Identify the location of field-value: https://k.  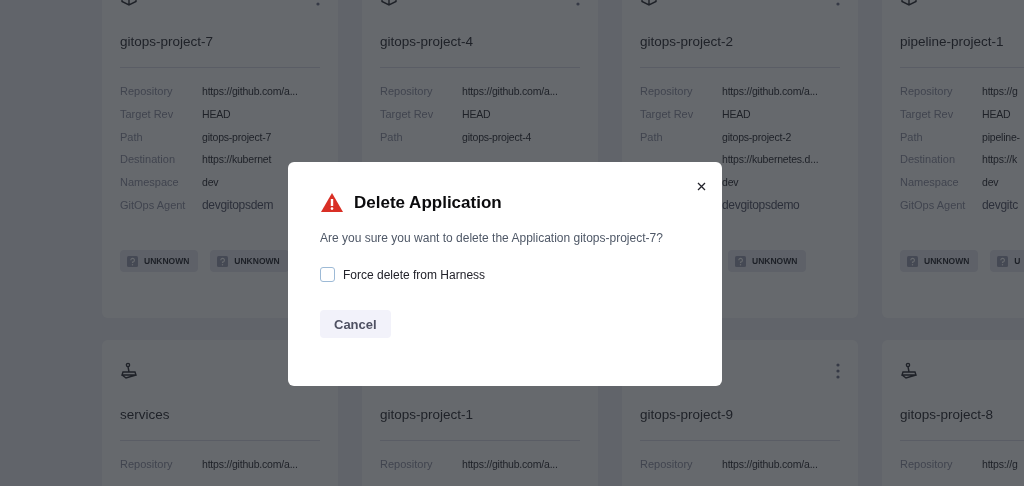
(999, 159).